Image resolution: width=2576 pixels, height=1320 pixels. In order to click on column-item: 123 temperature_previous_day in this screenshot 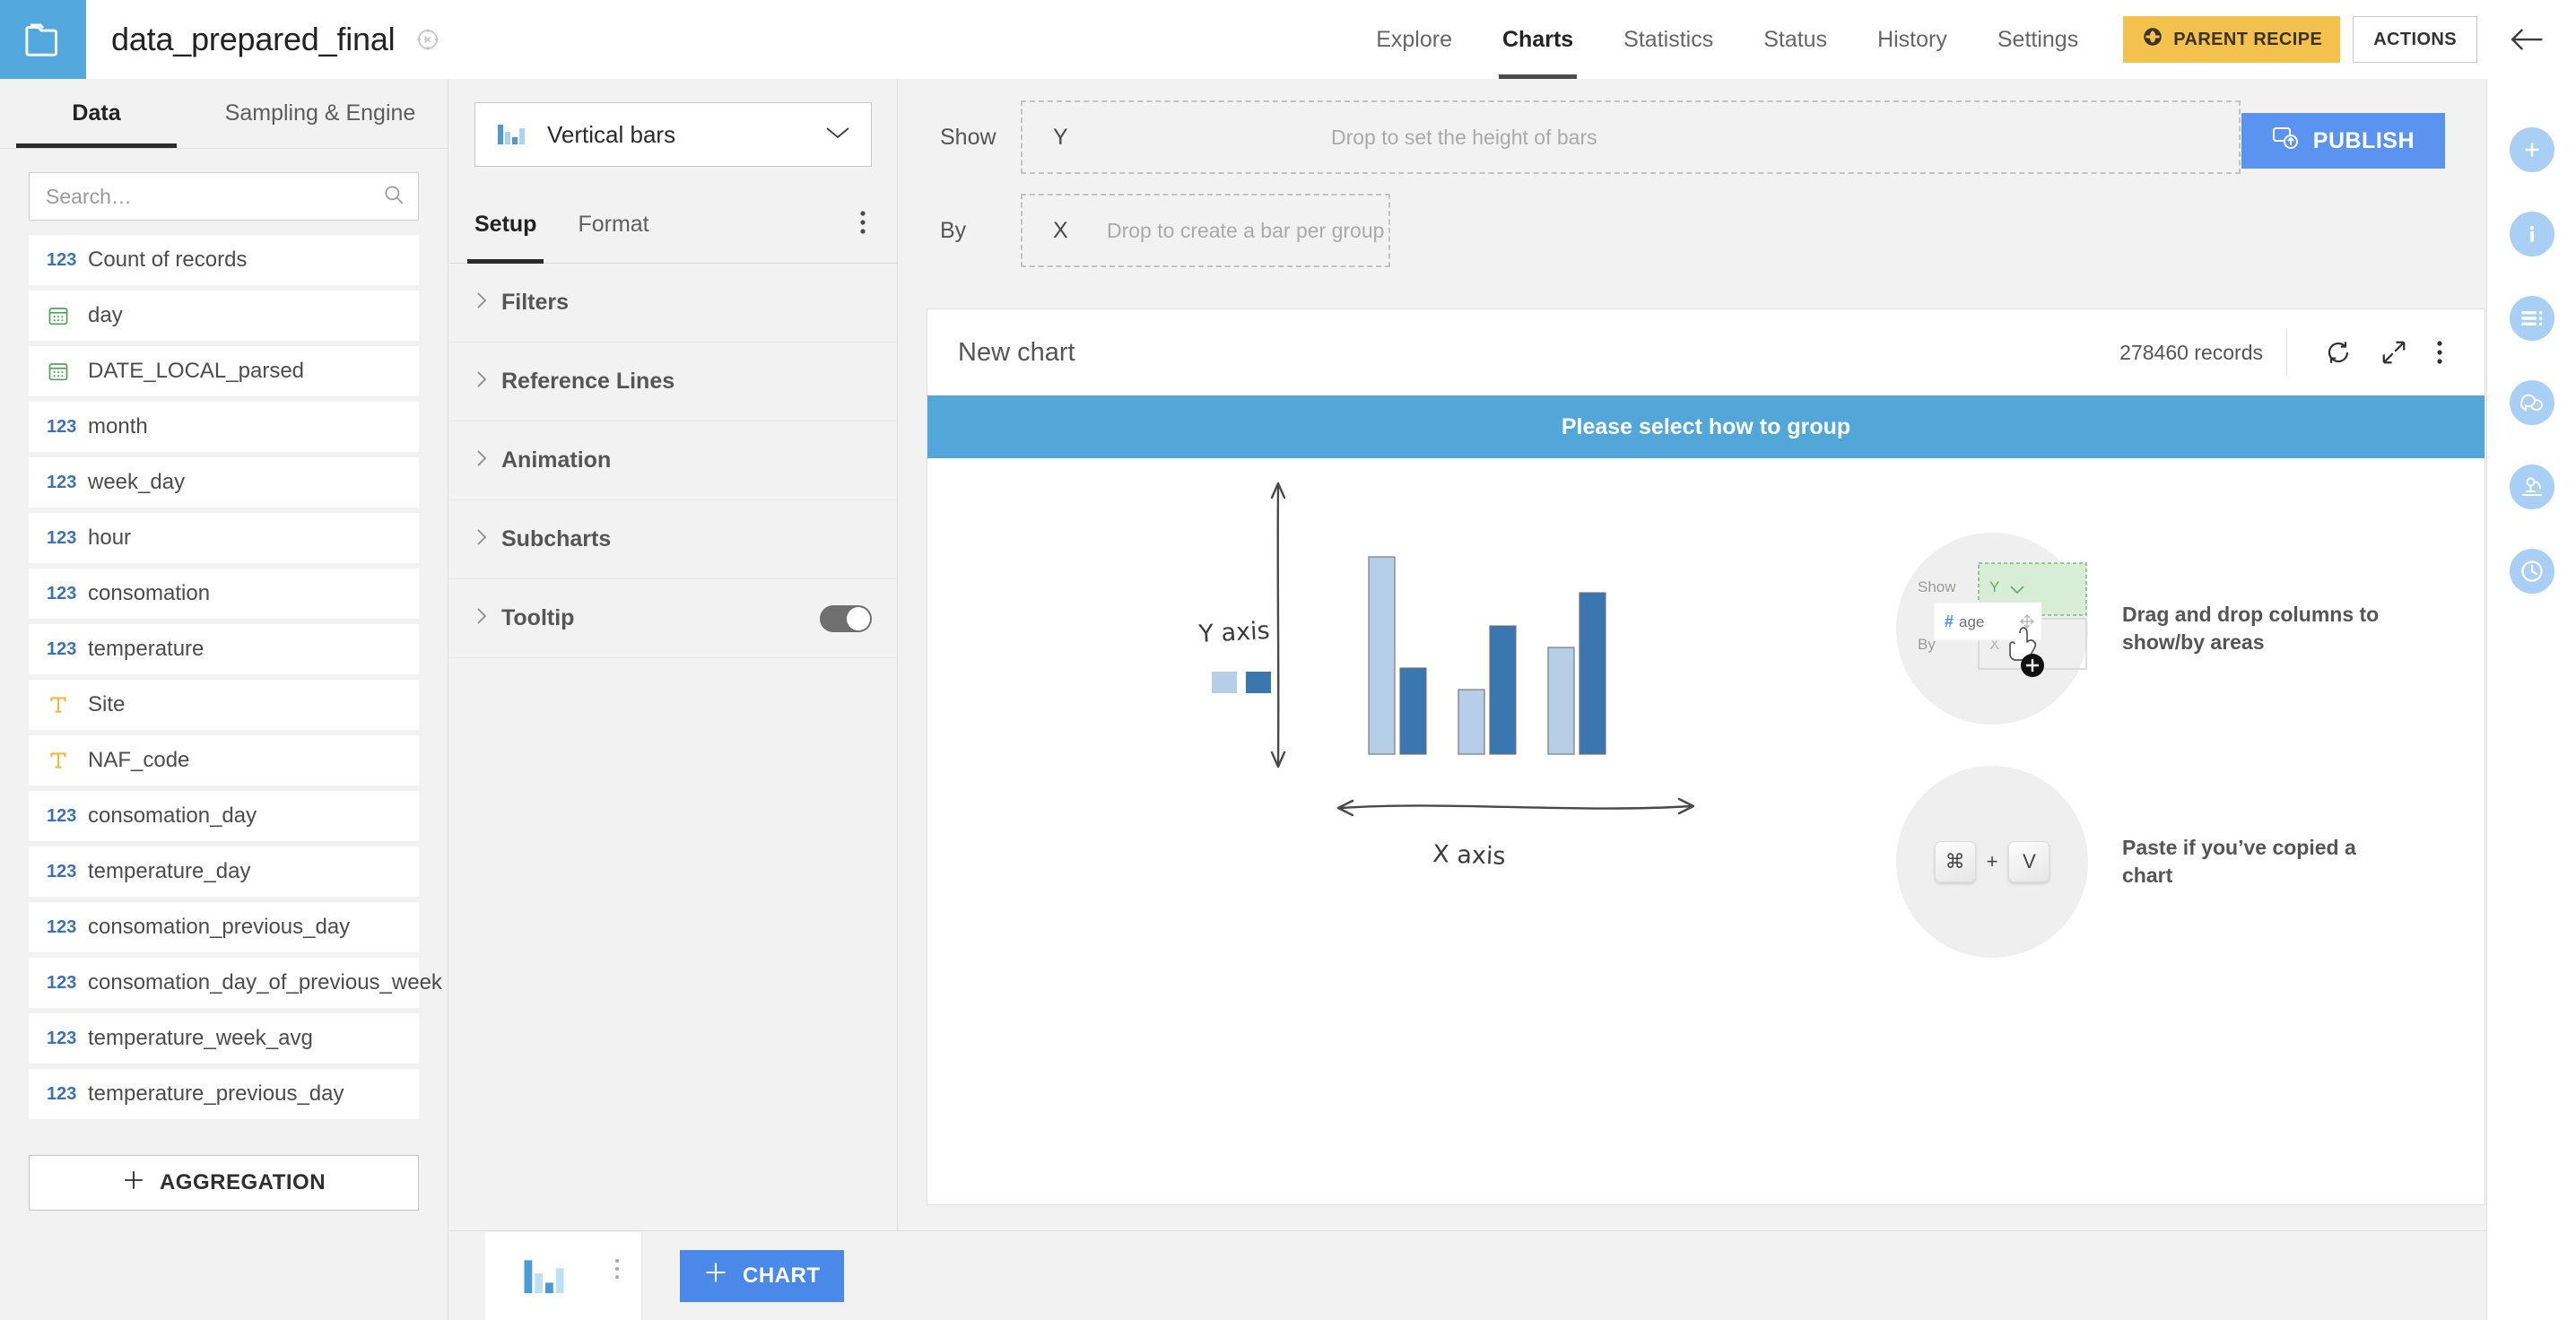, I will do `click(224, 1094)`.